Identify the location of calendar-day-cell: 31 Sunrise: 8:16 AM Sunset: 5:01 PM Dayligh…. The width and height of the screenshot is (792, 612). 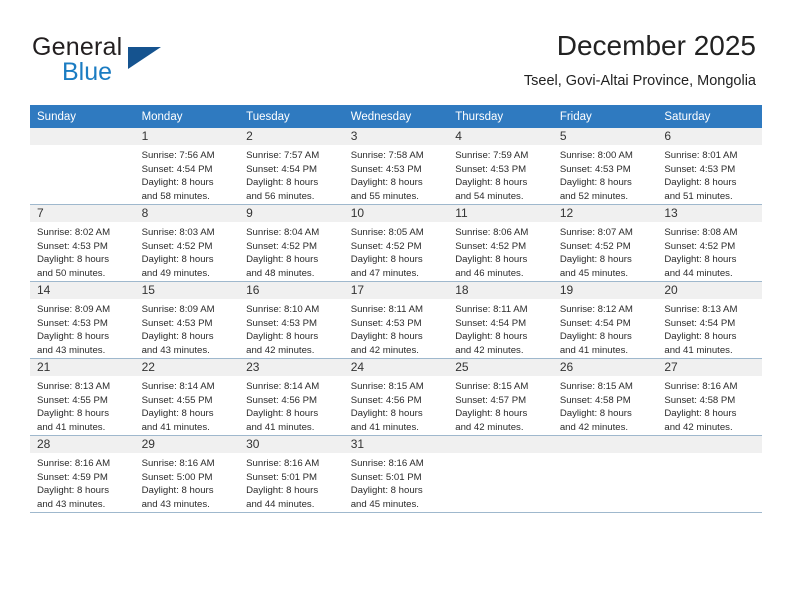
(396, 474).